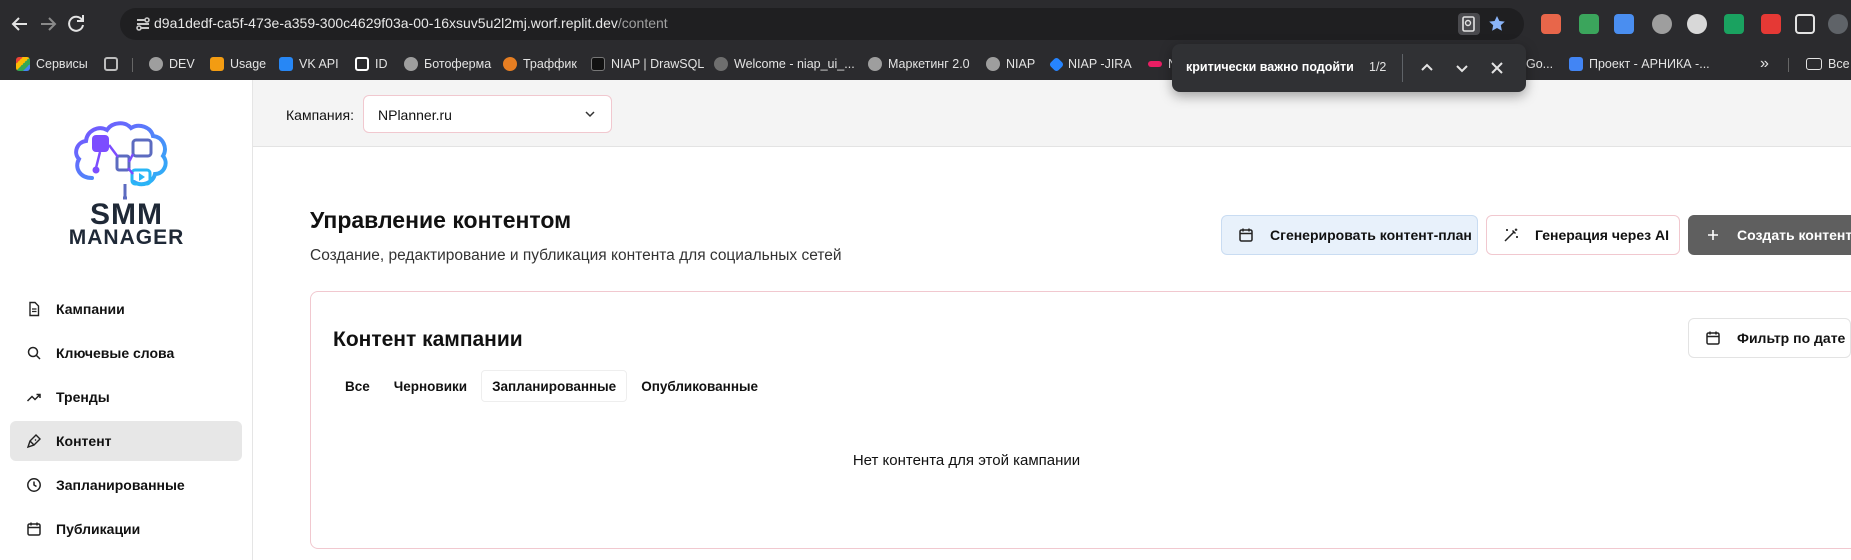  Describe the element at coordinates (1713, 338) in the screenshot. I see `calendar-icon` at that location.